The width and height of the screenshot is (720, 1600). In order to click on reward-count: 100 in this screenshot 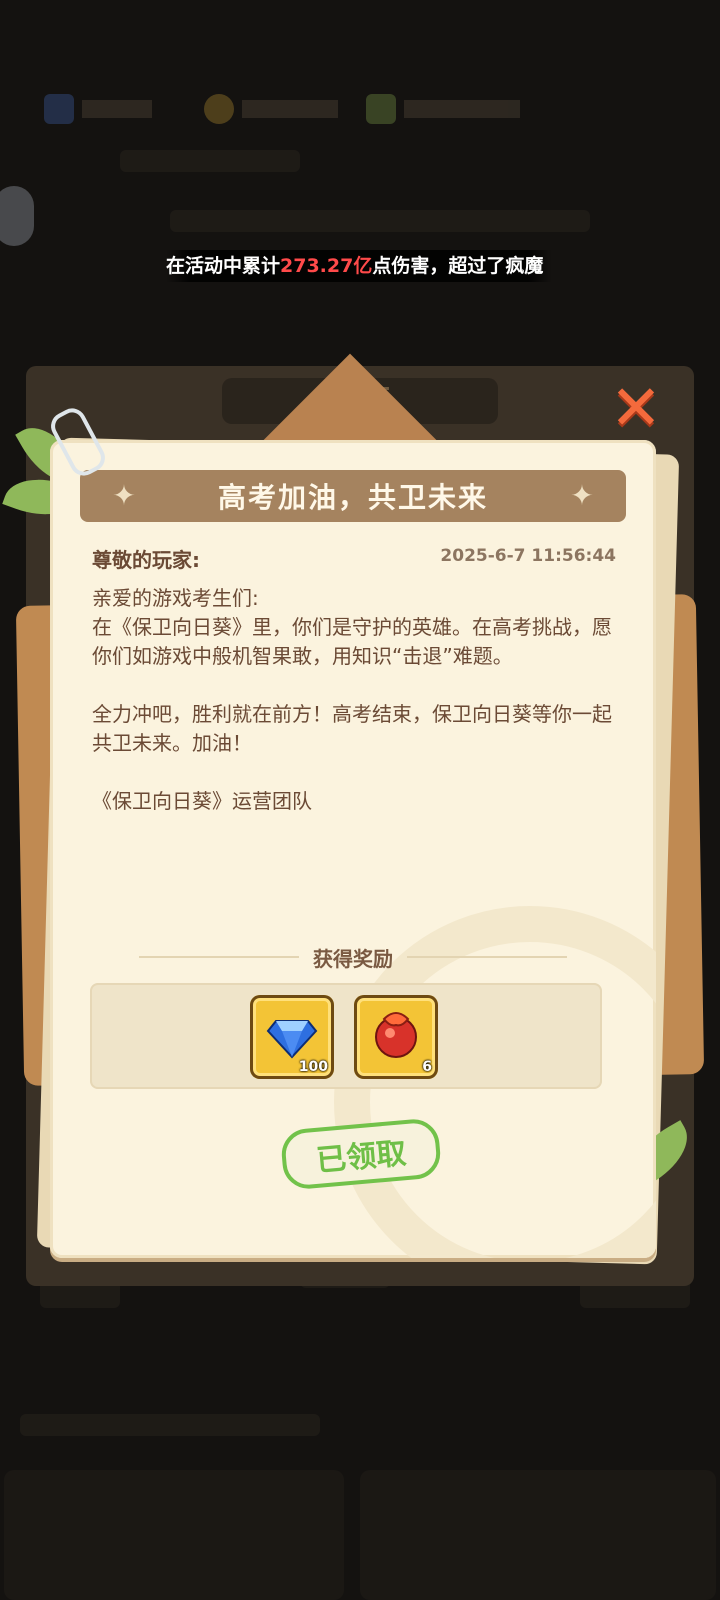, I will do `click(313, 1067)`.